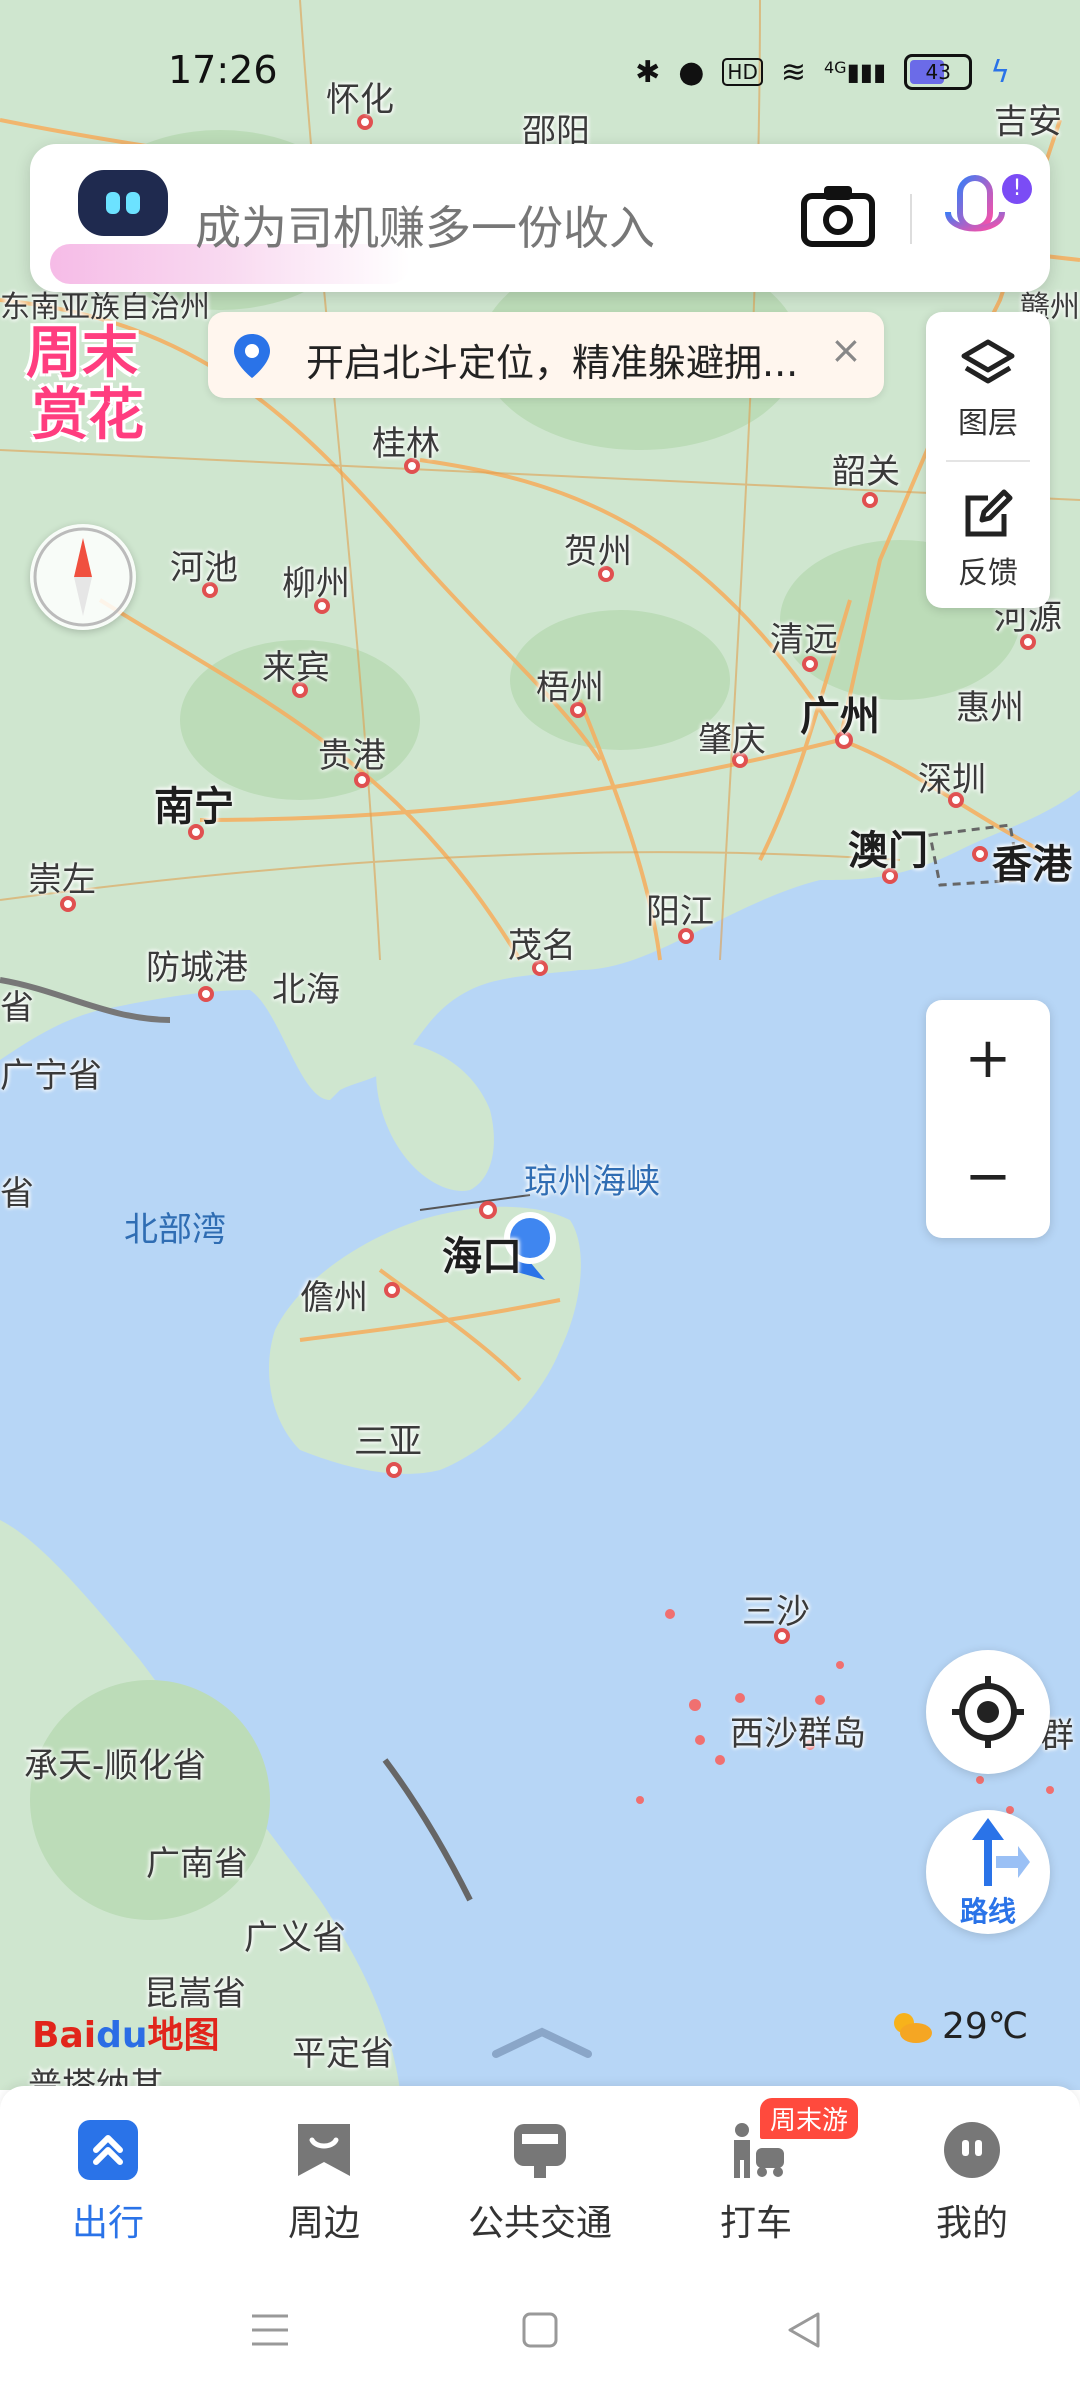  Describe the element at coordinates (988, 385) in the screenshot. I see `layers-button: 图层` at that location.